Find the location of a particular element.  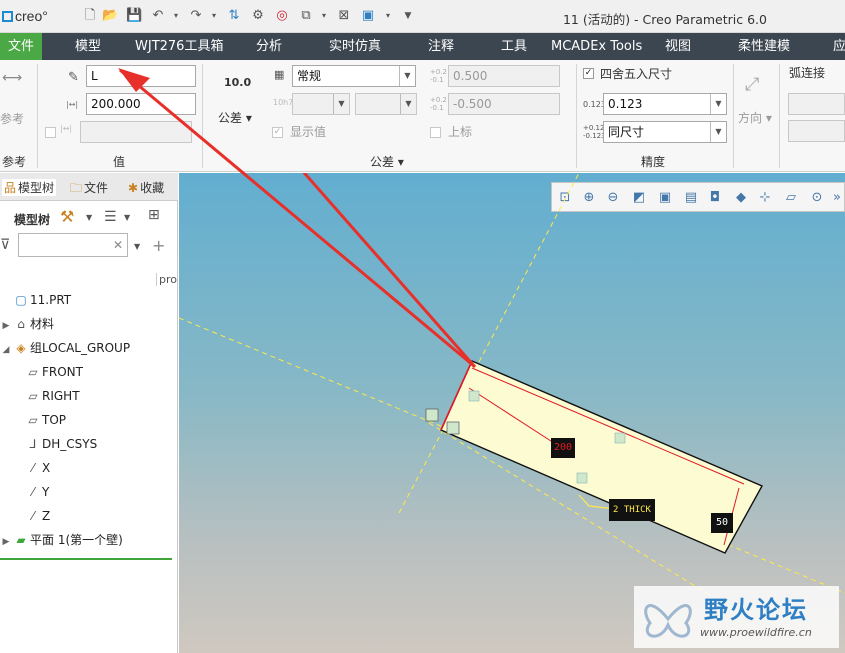

dimension-label-length: 200 is located at coordinates (563, 448).